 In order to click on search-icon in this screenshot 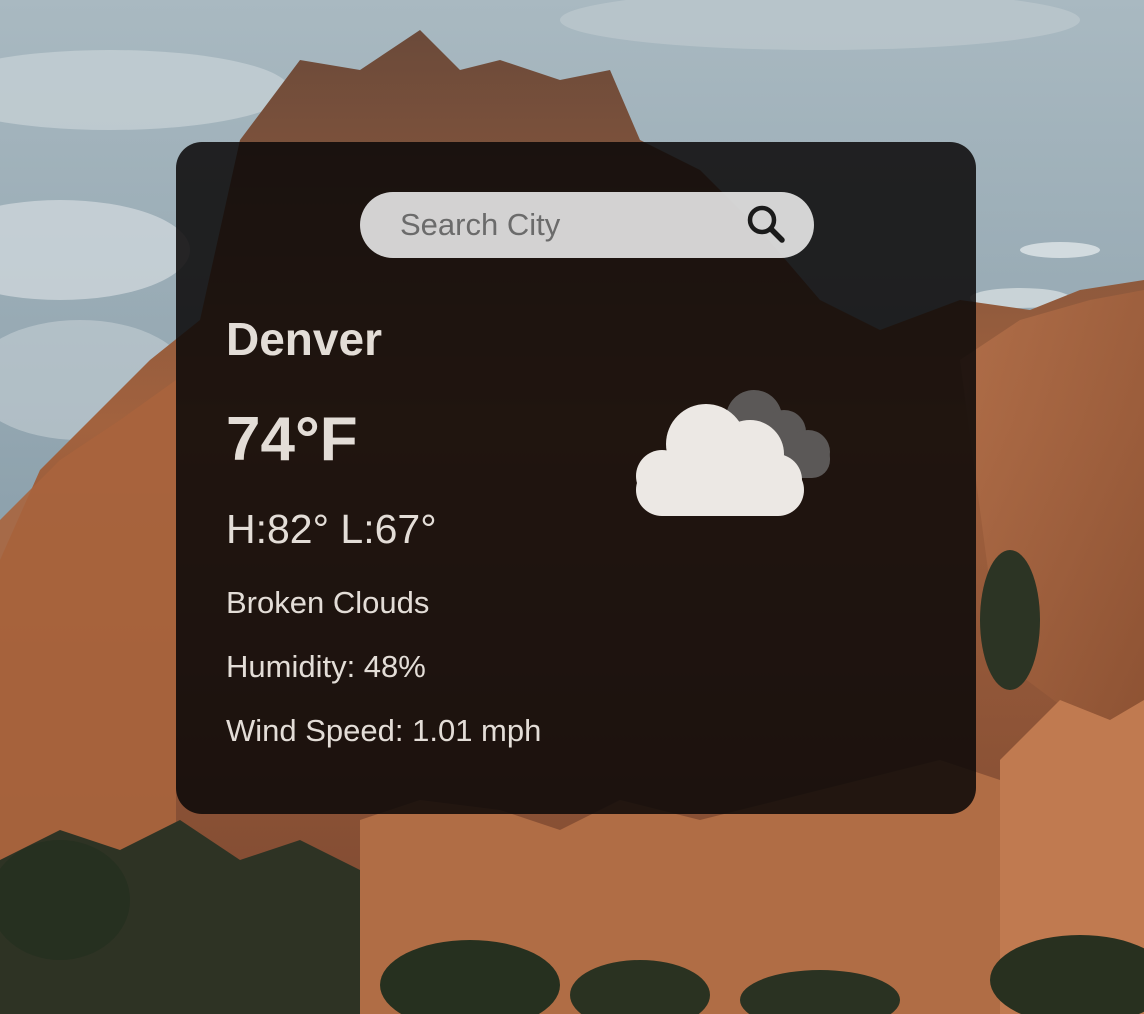, I will do `click(766, 224)`.